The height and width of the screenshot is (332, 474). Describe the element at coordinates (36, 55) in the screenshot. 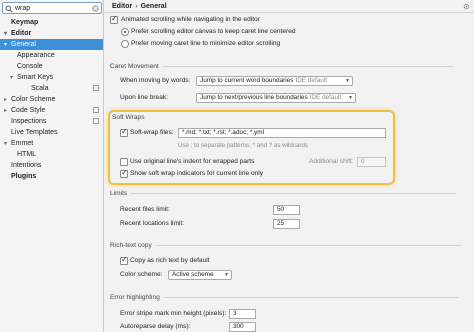

I see `sidebar-item-label: Appearance` at that location.